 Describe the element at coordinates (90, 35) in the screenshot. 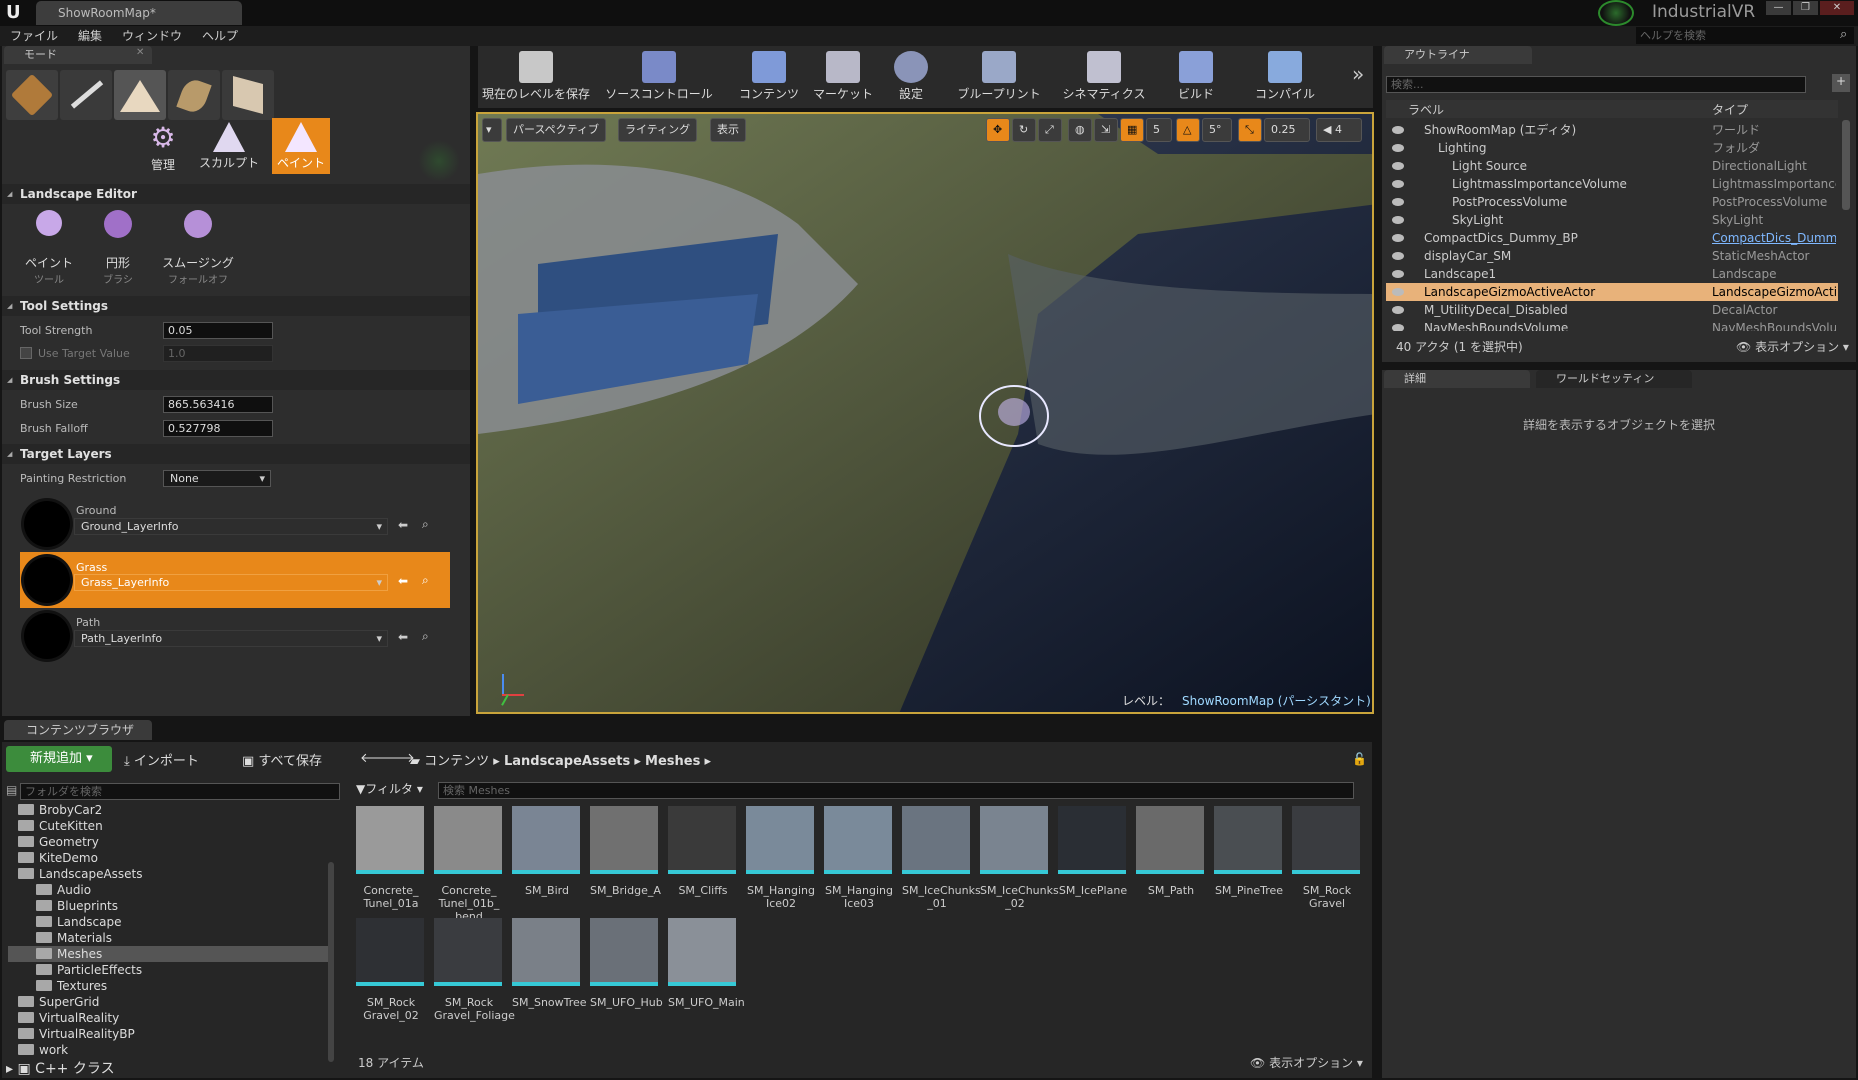

I see `menu-edit: 編集` at that location.